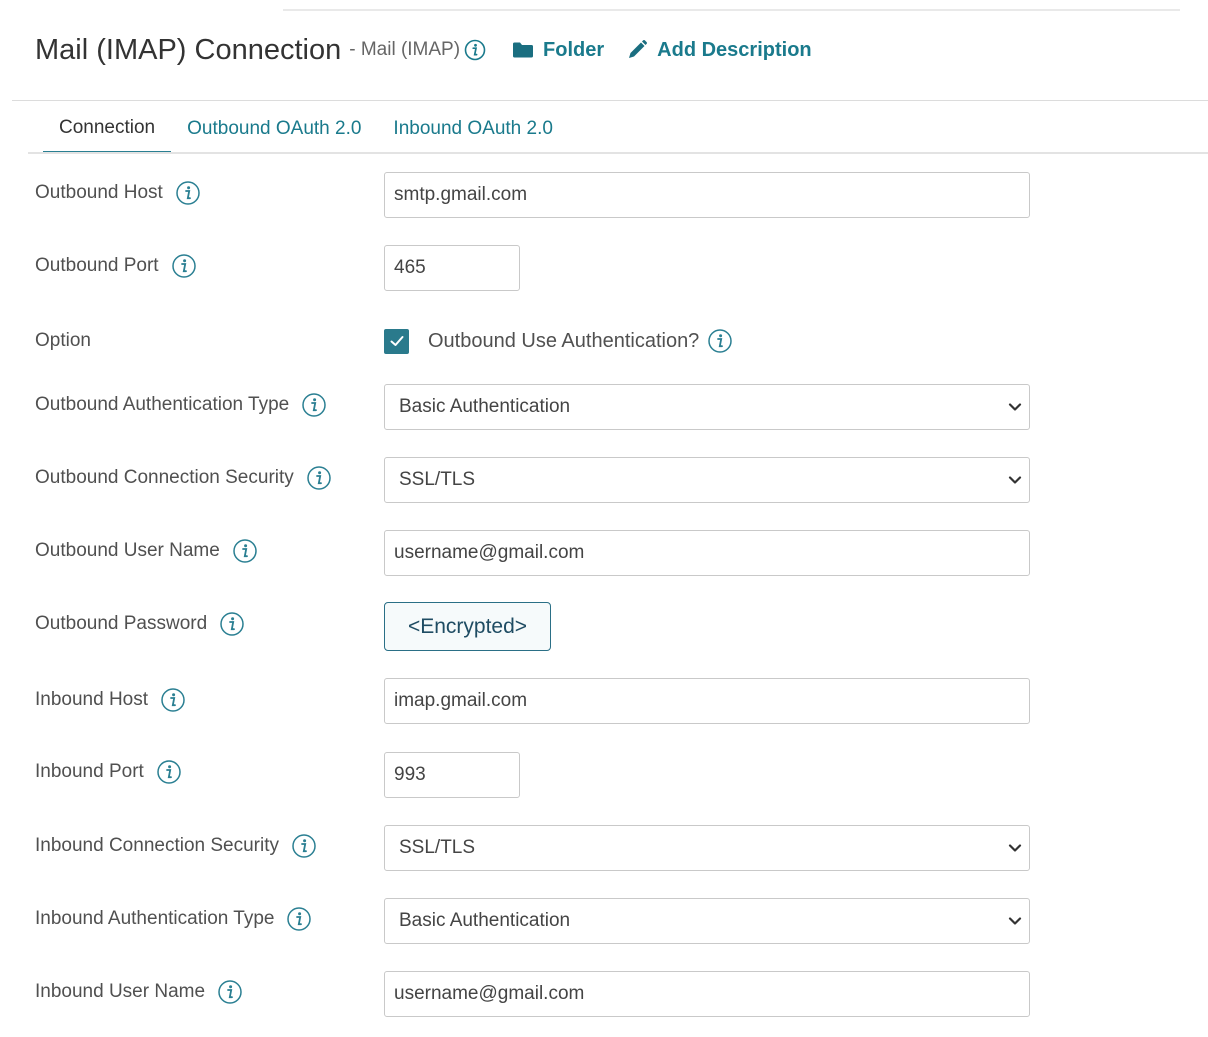  I want to click on outbound-auth-type-value: Basic Authentication, so click(485, 406).